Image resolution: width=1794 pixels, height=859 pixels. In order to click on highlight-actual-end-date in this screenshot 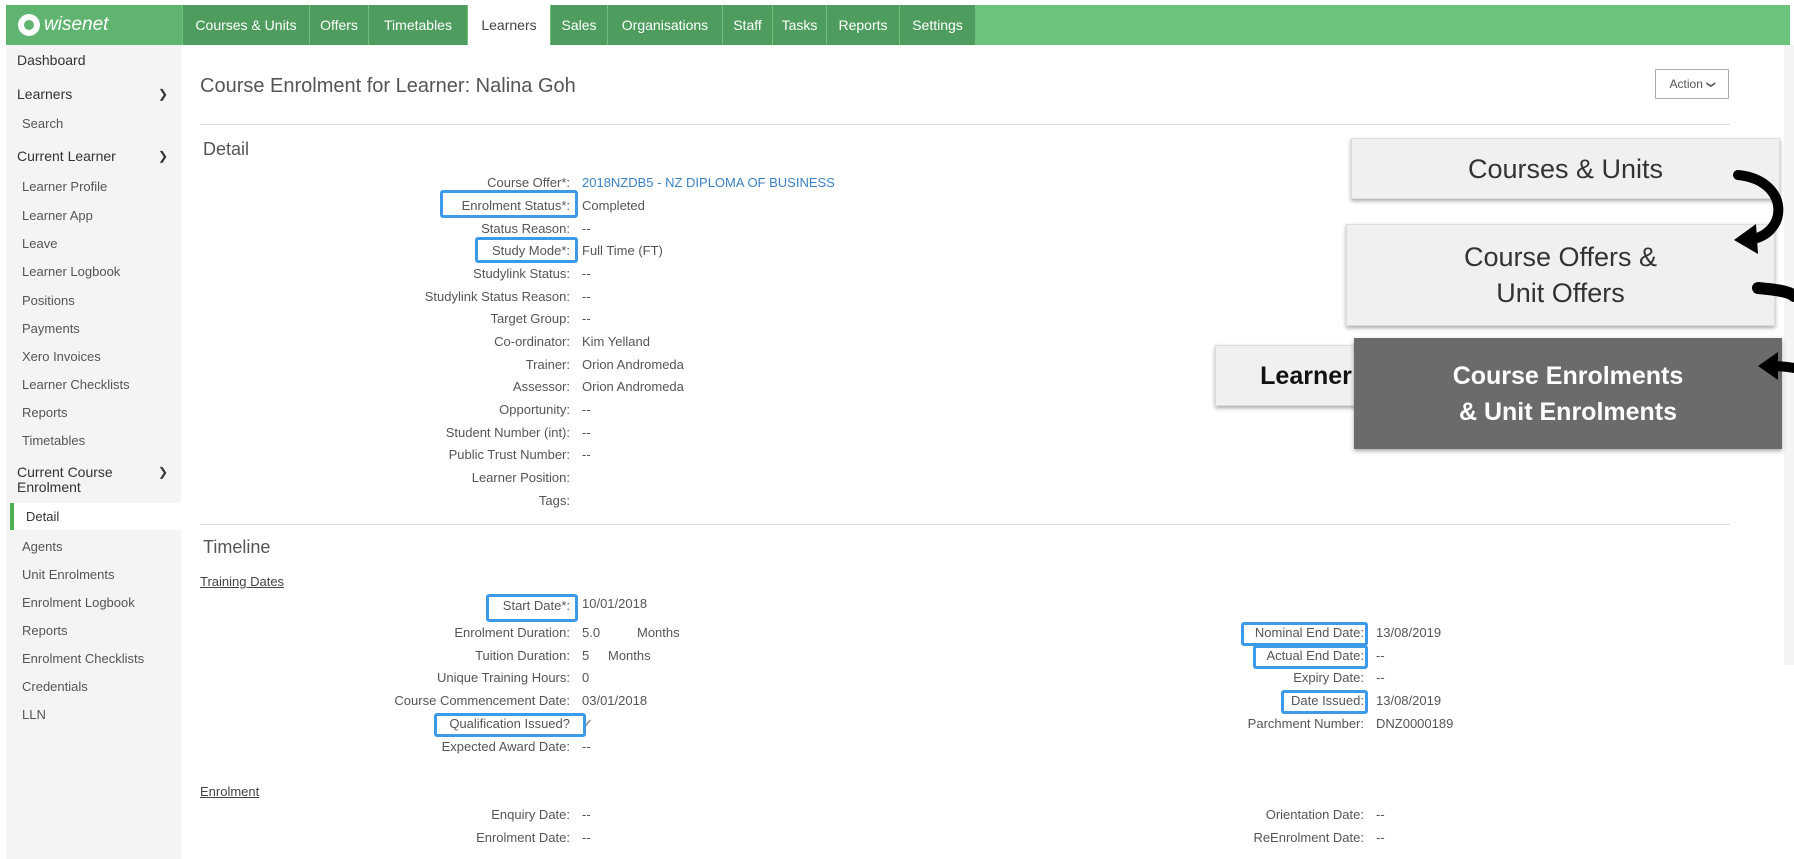, I will do `click(1310, 657)`.